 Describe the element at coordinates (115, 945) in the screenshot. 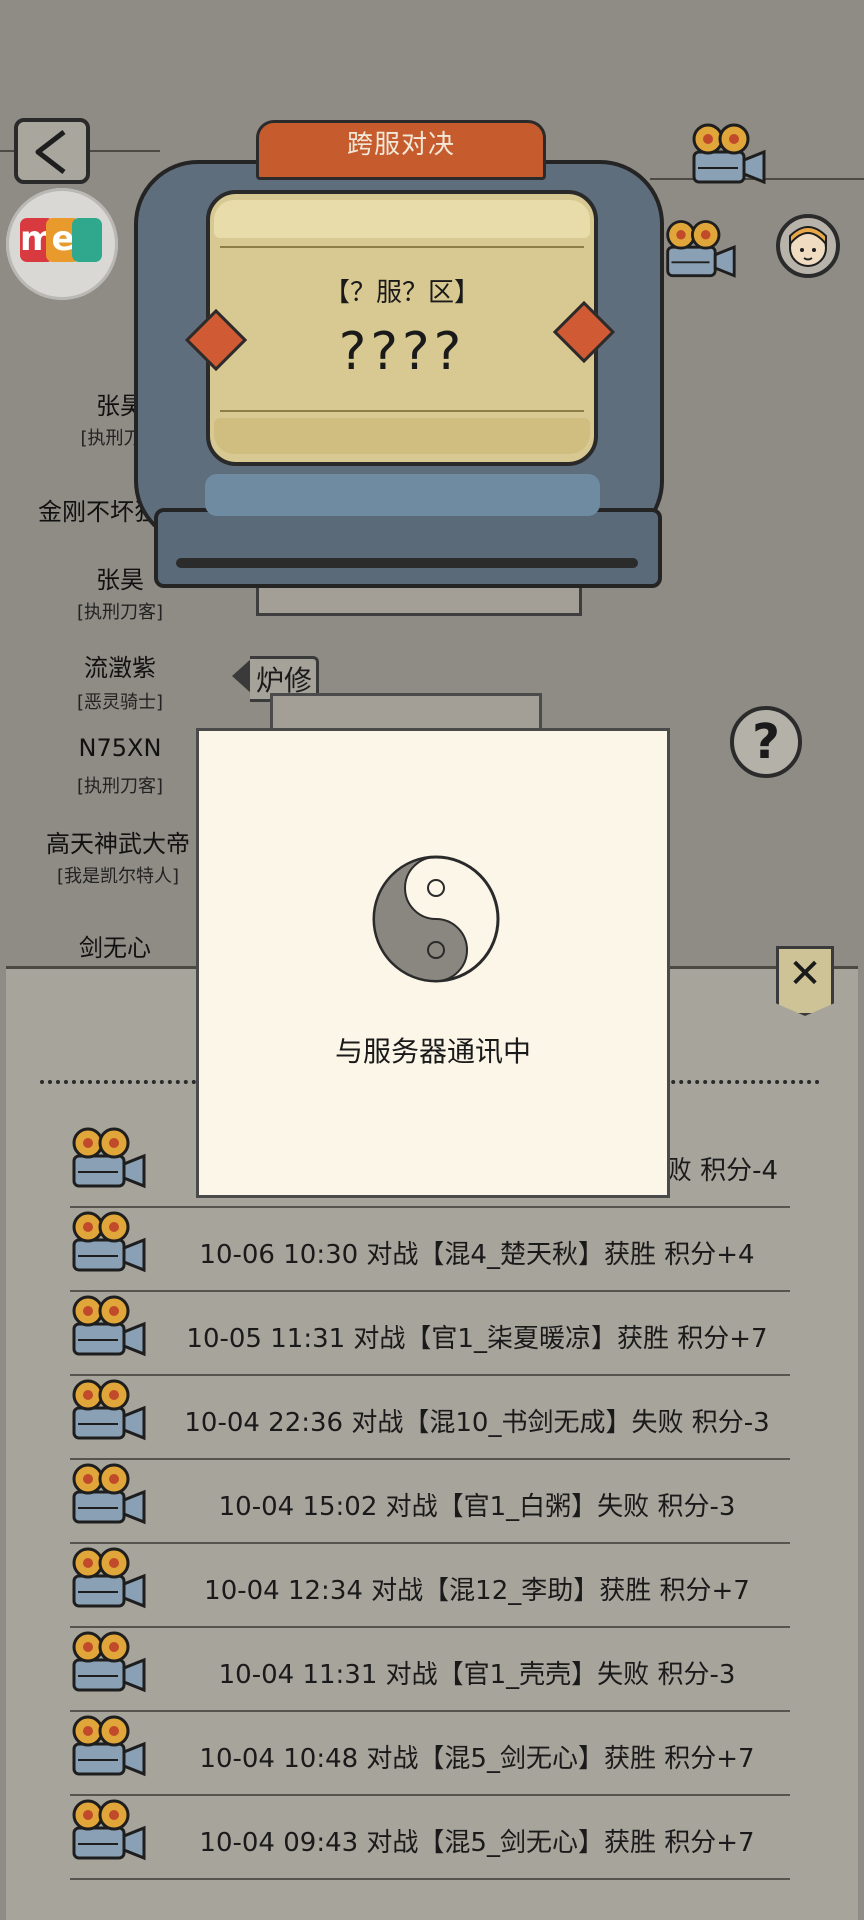

I see `ranking-name: 剑无心` at that location.